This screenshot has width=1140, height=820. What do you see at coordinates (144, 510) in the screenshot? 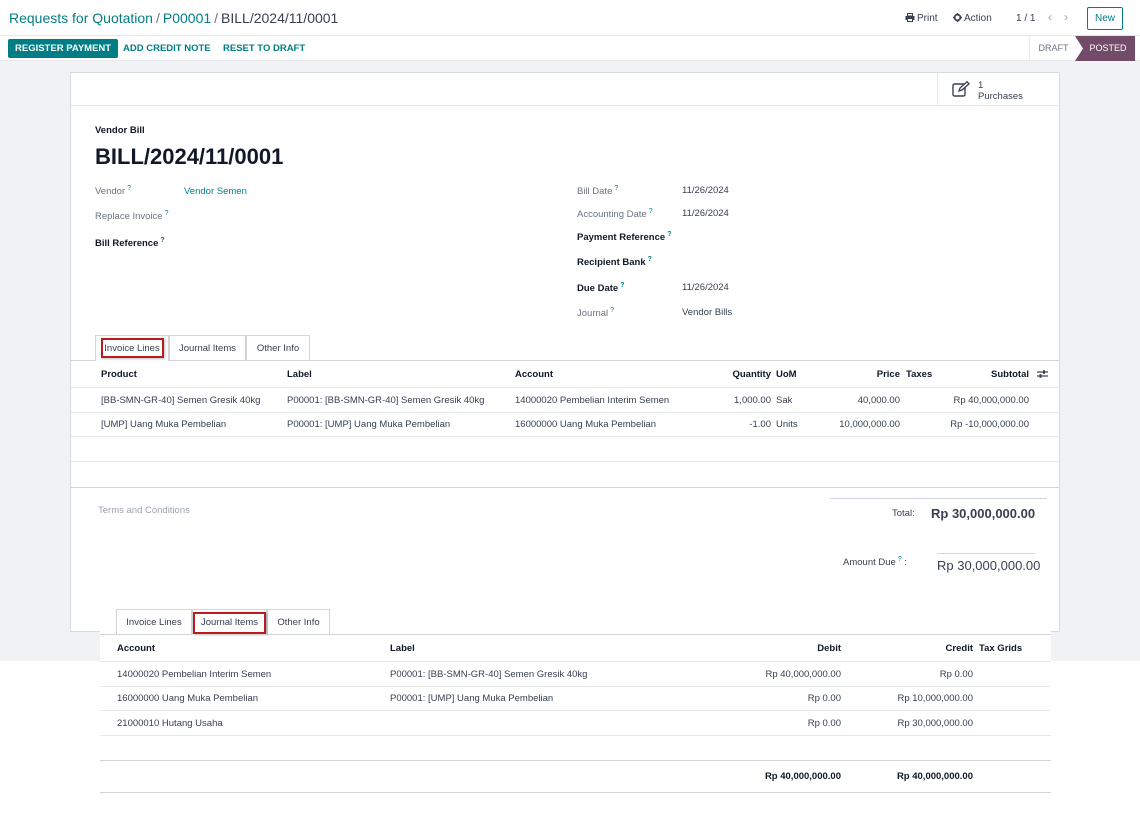
I see `terms-and-conditions-field: Terms and Conditions` at bounding box center [144, 510].